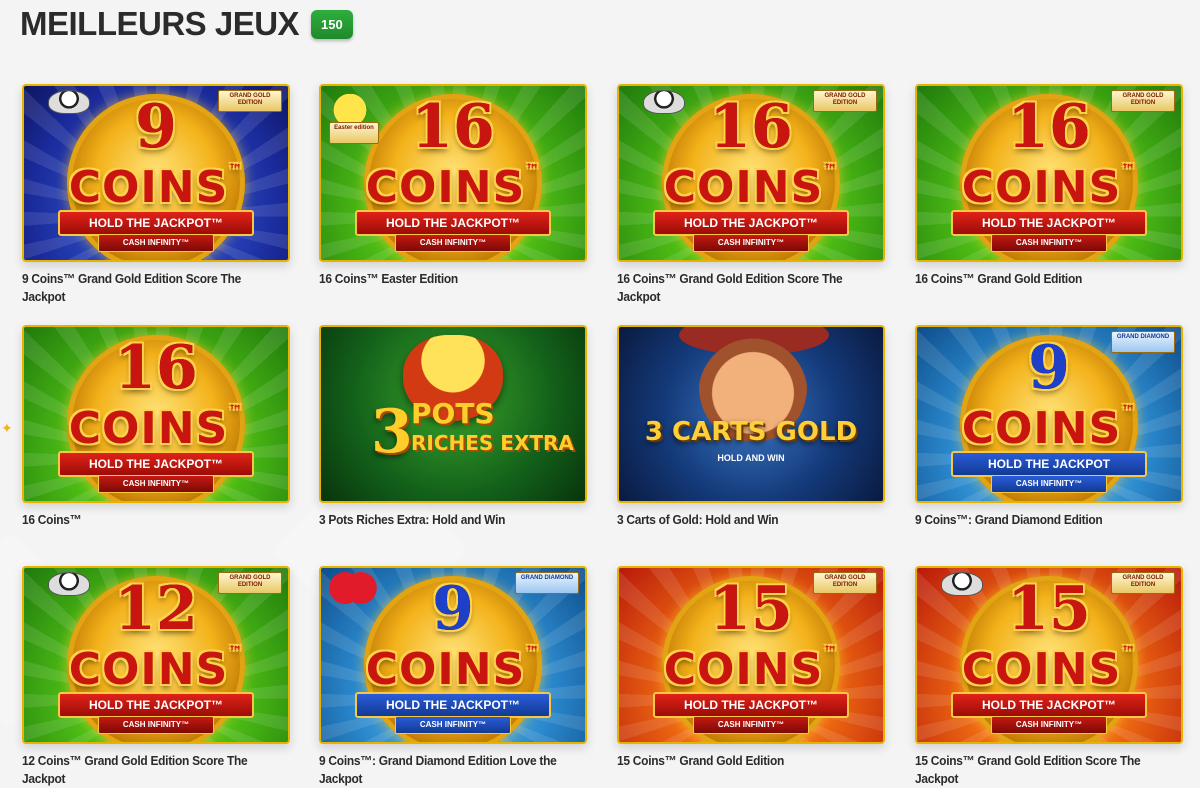 Image resolution: width=1200 pixels, height=788 pixels. What do you see at coordinates (7, 428) in the screenshot?
I see `star-icon: ✦` at bounding box center [7, 428].